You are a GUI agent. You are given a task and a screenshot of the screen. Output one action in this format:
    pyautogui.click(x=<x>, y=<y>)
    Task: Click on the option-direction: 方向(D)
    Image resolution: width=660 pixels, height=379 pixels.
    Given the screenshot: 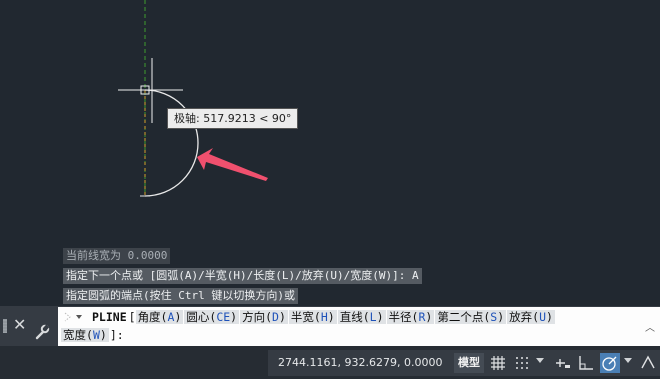 What is the action you would take?
    pyautogui.click(x=264, y=317)
    